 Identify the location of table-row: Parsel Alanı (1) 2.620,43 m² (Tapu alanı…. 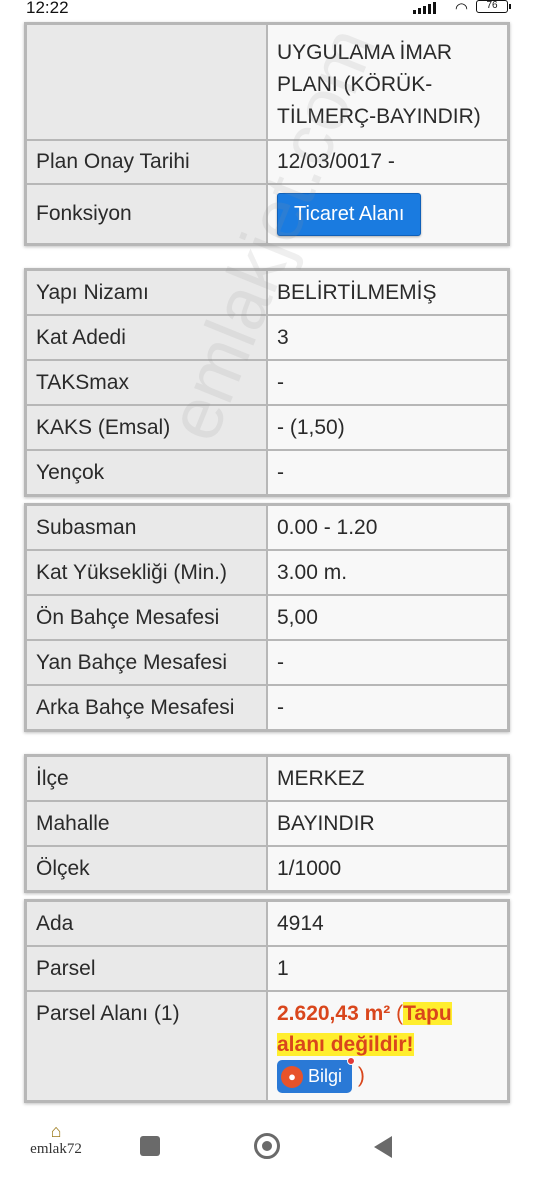
(267, 1045).